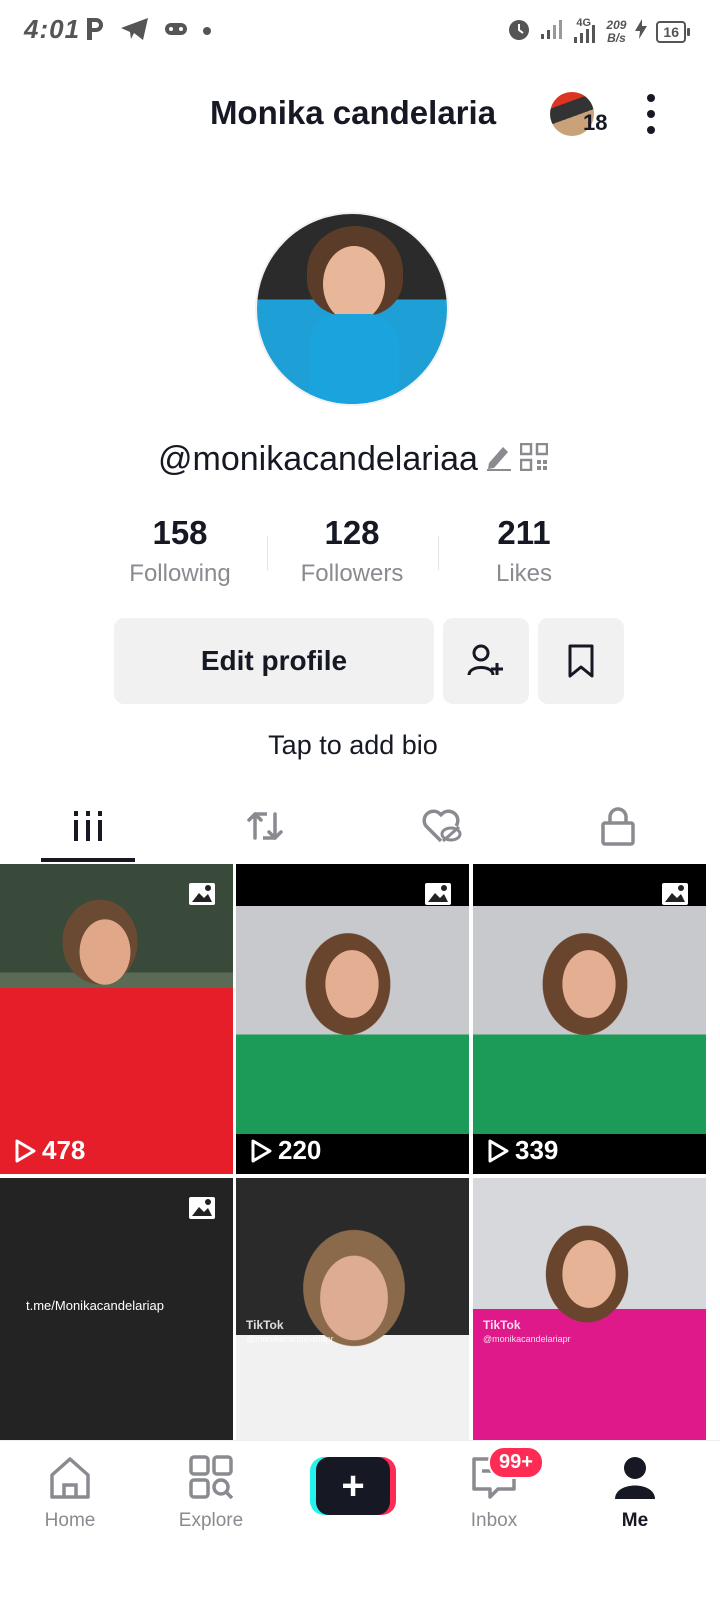 This screenshot has height=1600, width=720. What do you see at coordinates (70, 1478) in the screenshot?
I see `home-icon` at bounding box center [70, 1478].